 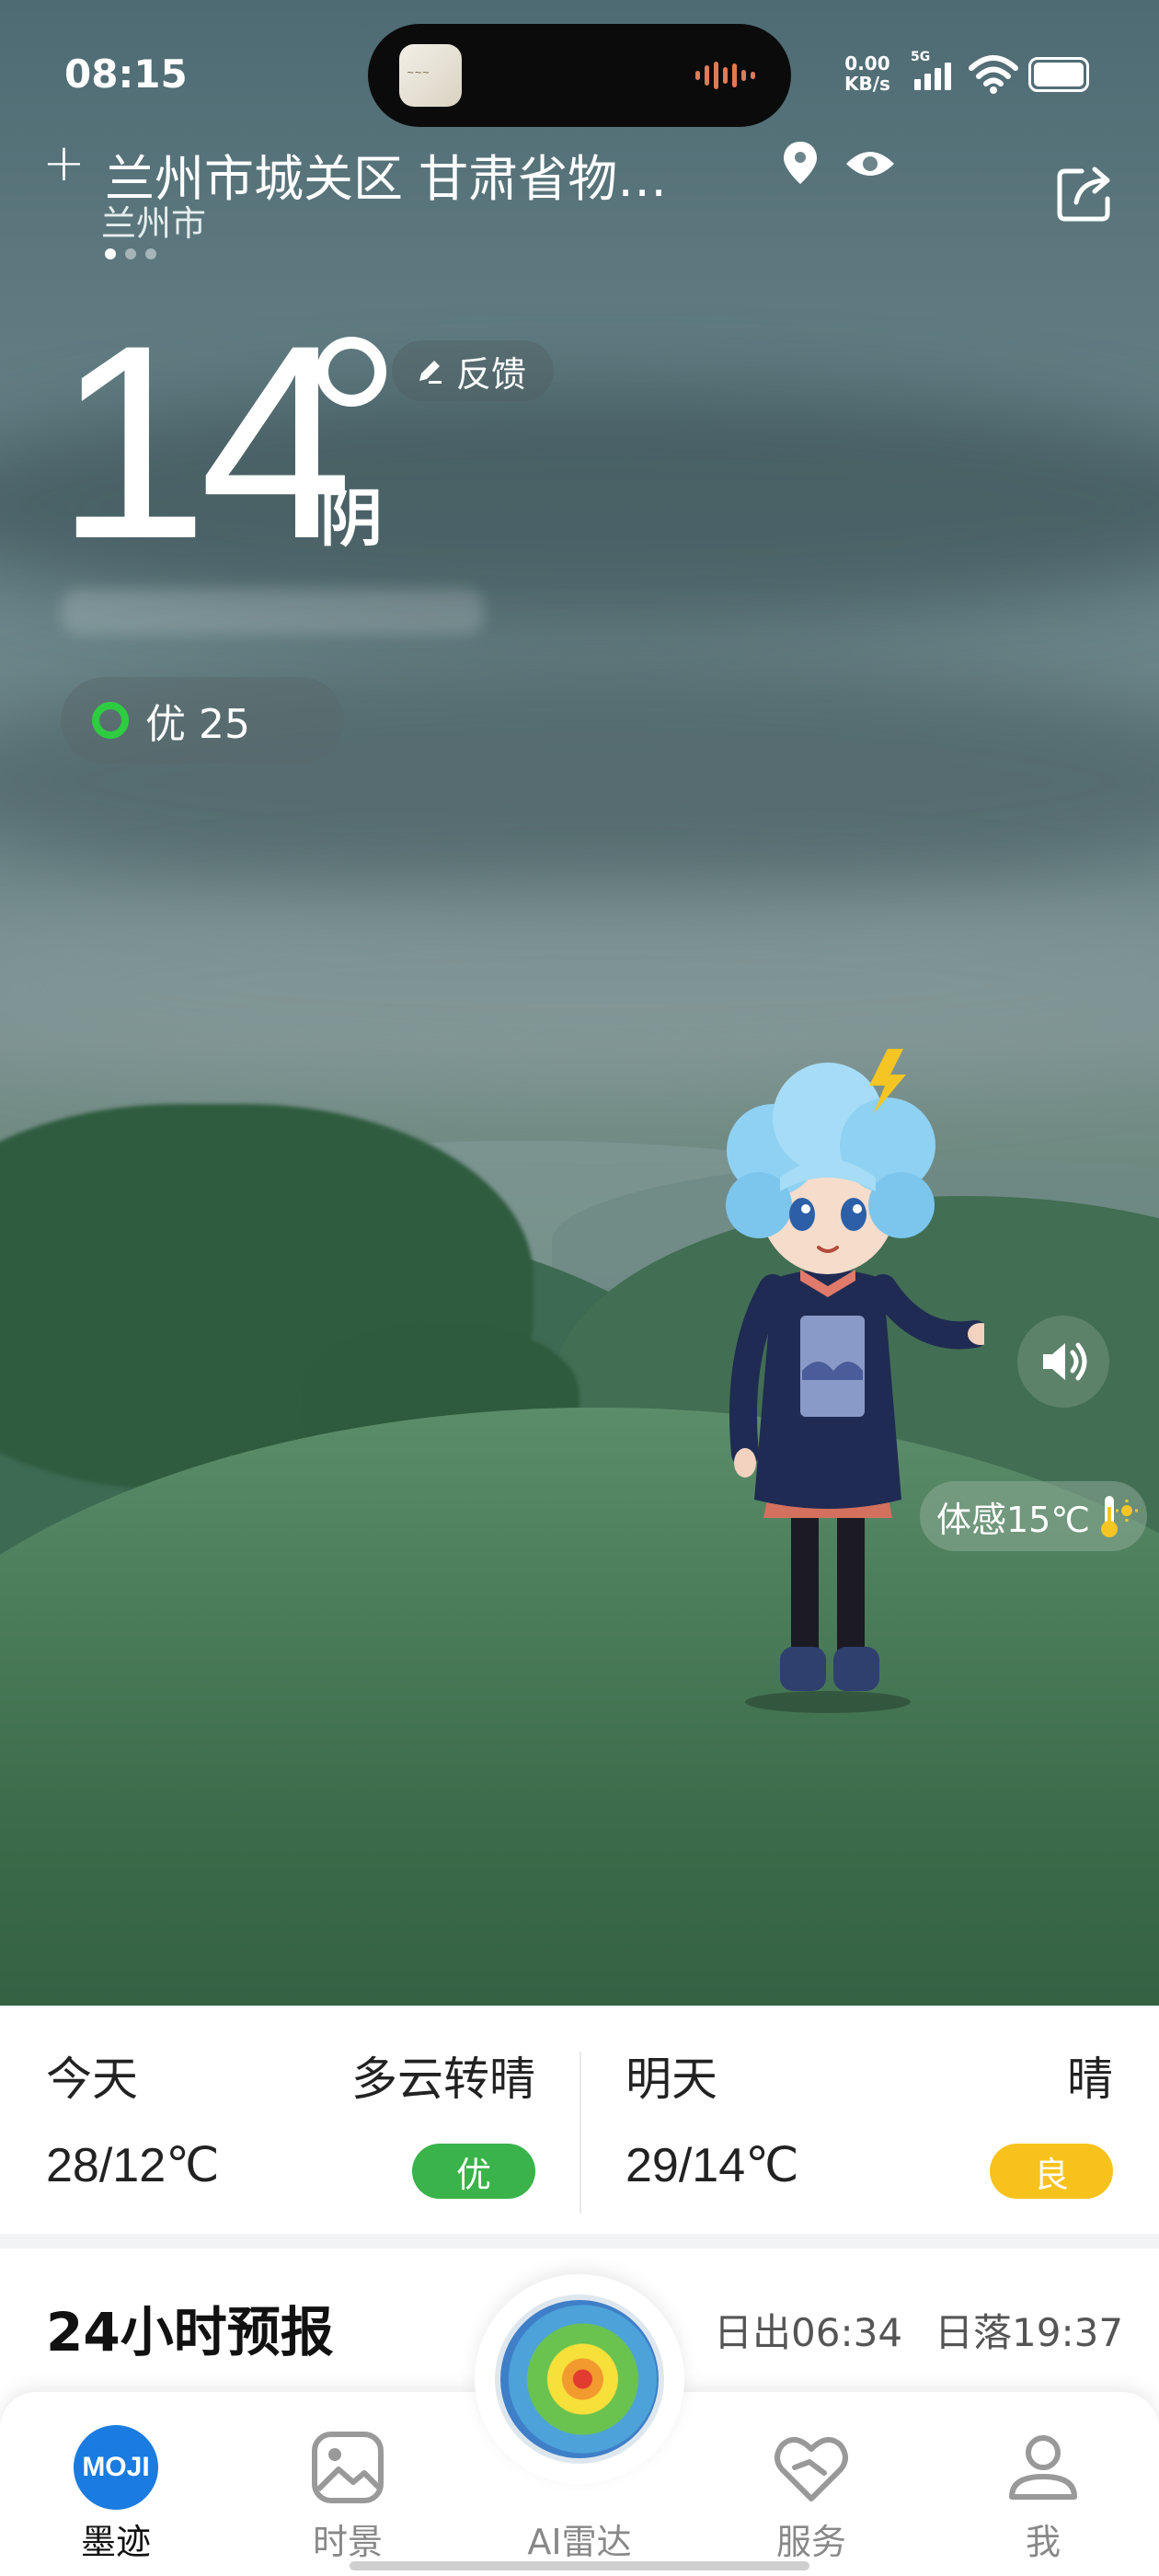 I want to click on service-heart-icon, so click(x=811, y=2469).